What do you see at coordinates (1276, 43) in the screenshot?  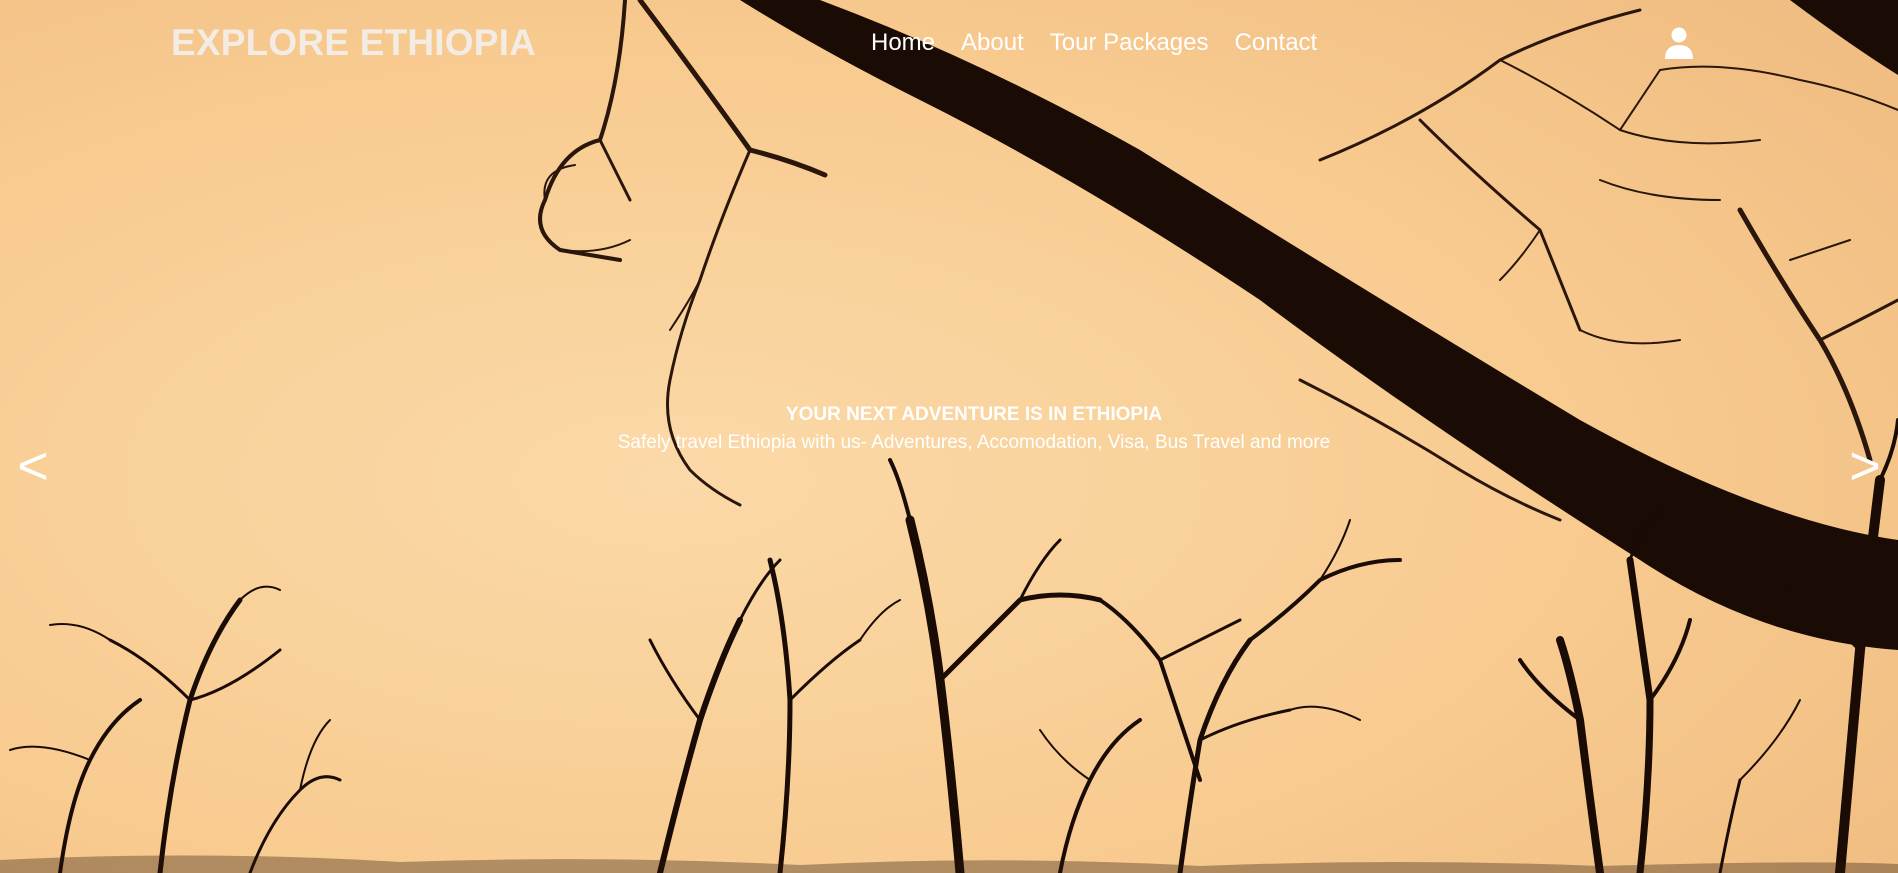 I see `nav-link-contact: Contact` at bounding box center [1276, 43].